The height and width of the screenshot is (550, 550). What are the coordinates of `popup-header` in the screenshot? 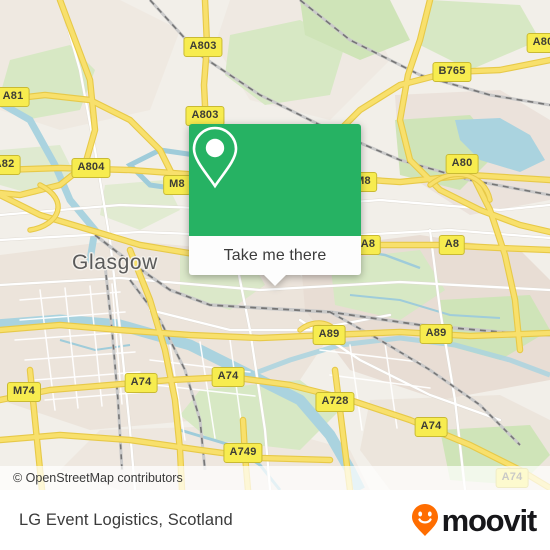 It's located at (275, 180).